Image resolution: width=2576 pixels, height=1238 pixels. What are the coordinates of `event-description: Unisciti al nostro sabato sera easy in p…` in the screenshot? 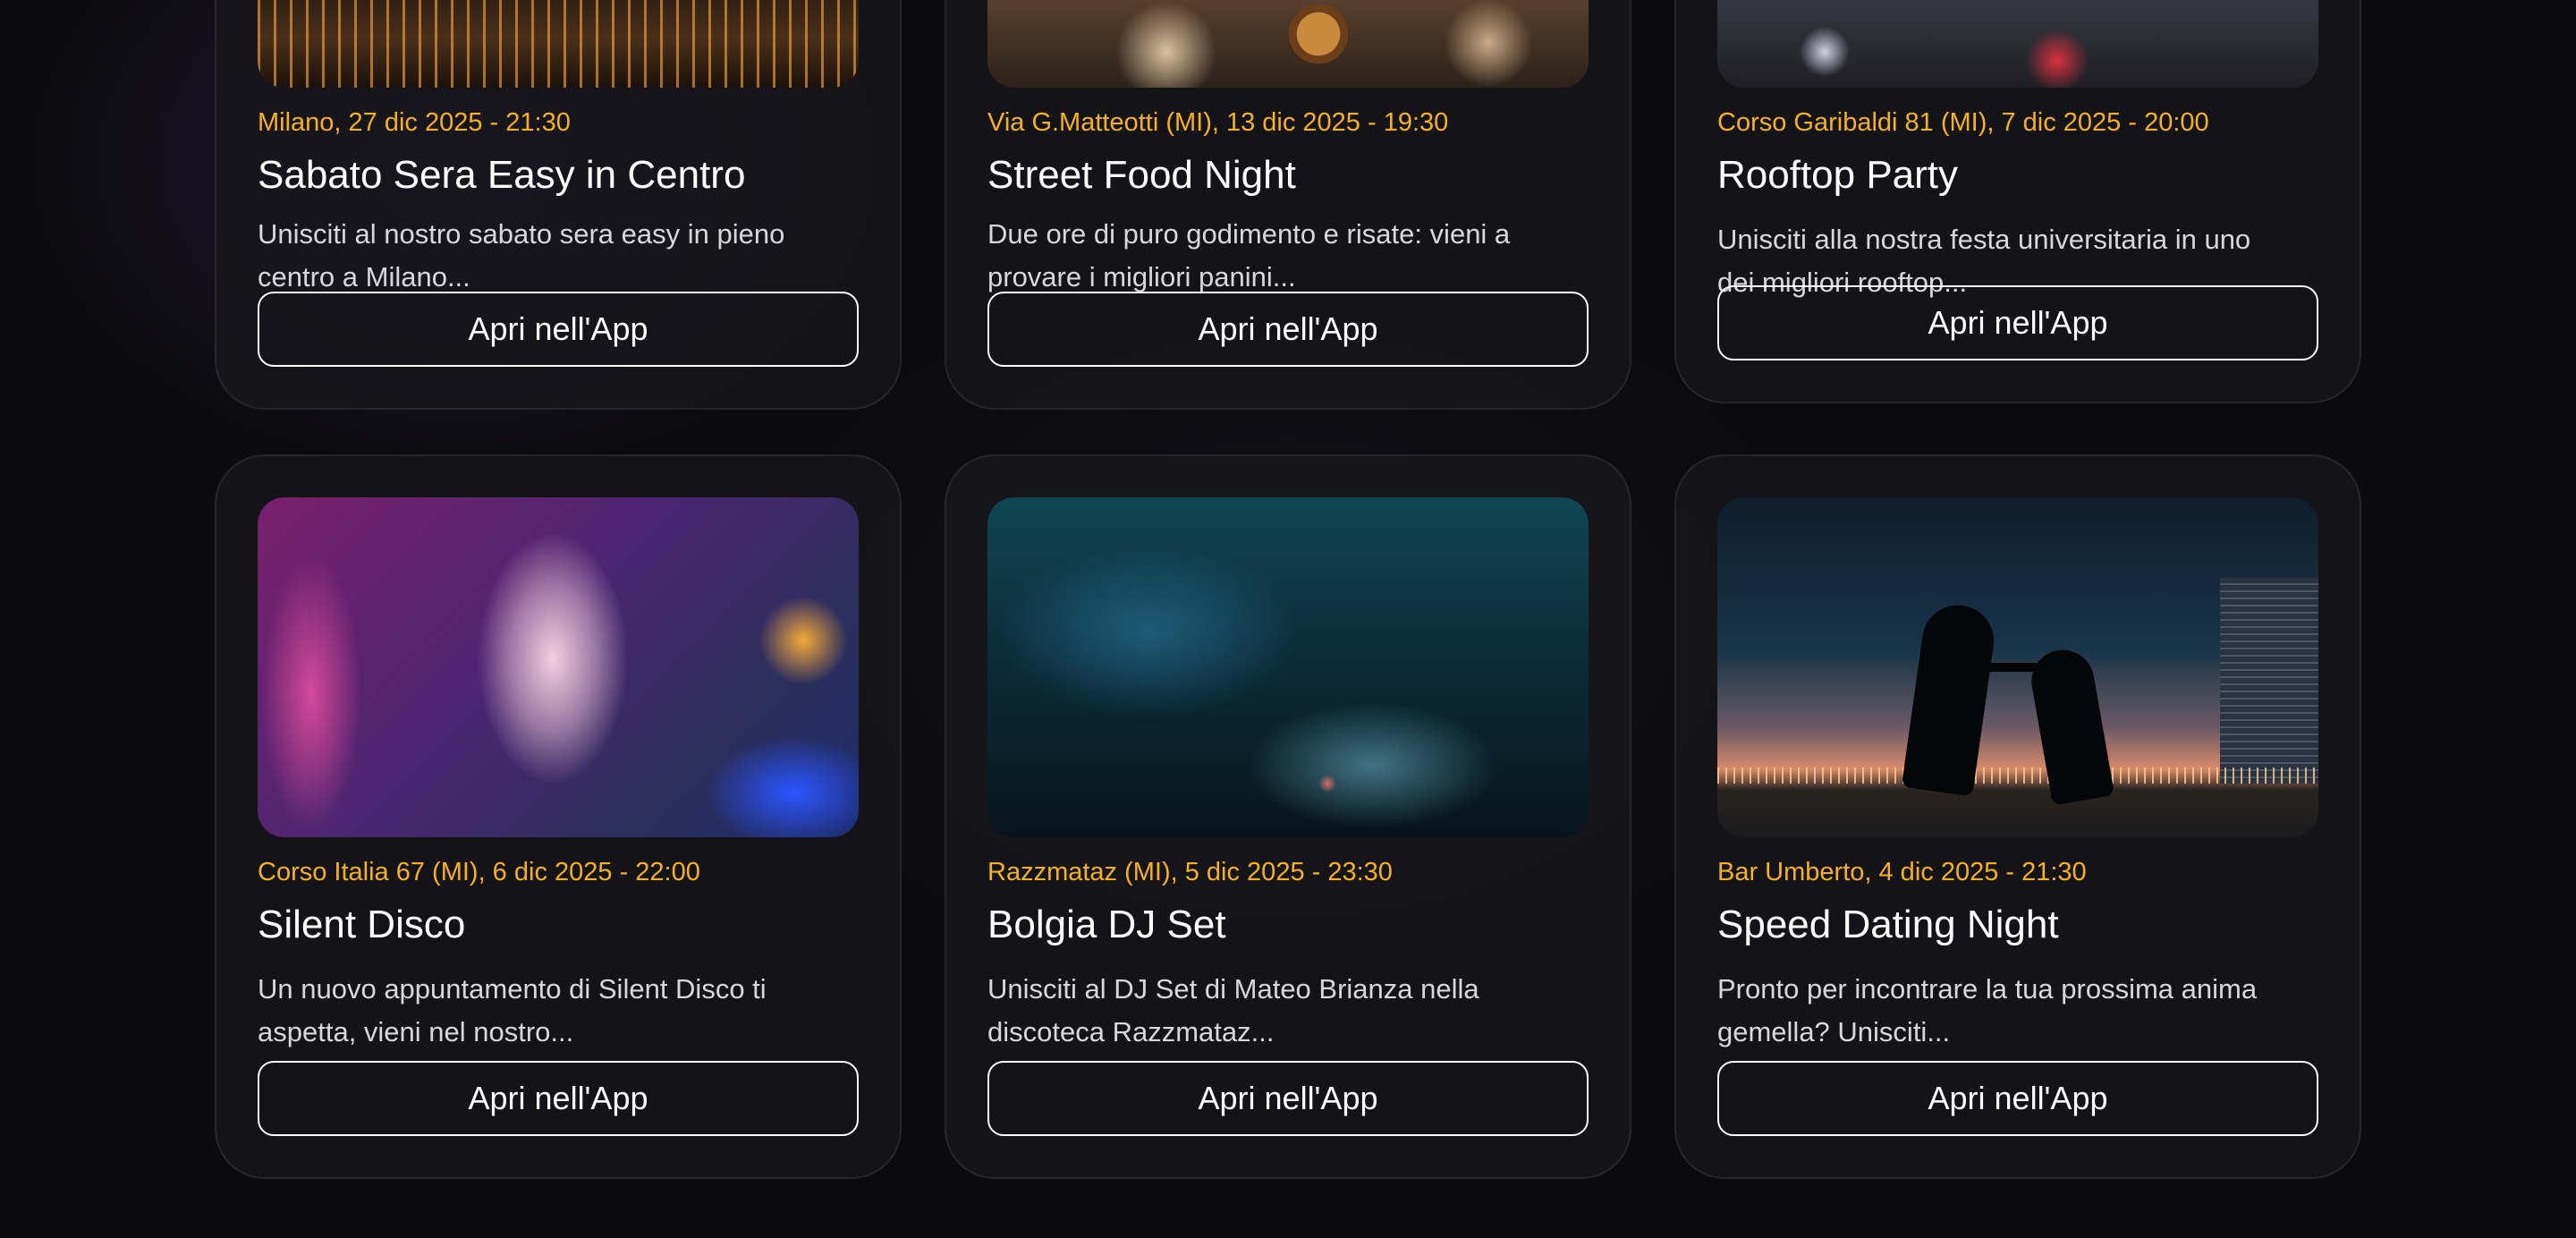 It's located at (521, 255).